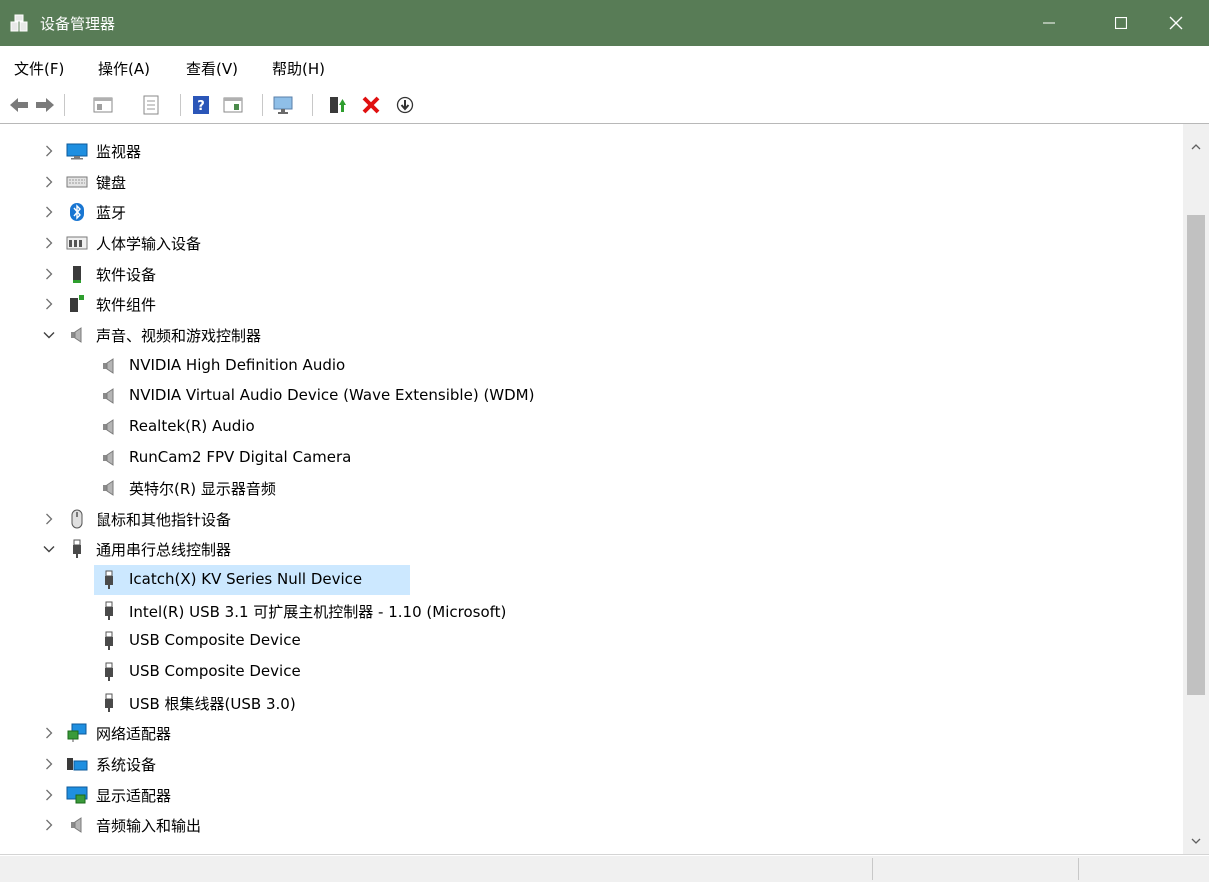 The height and width of the screenshot is (882, 1209). Describe the element at coordinates (590, 795) in the screenshot. I see `tree-category: 显示适配器` at that location.